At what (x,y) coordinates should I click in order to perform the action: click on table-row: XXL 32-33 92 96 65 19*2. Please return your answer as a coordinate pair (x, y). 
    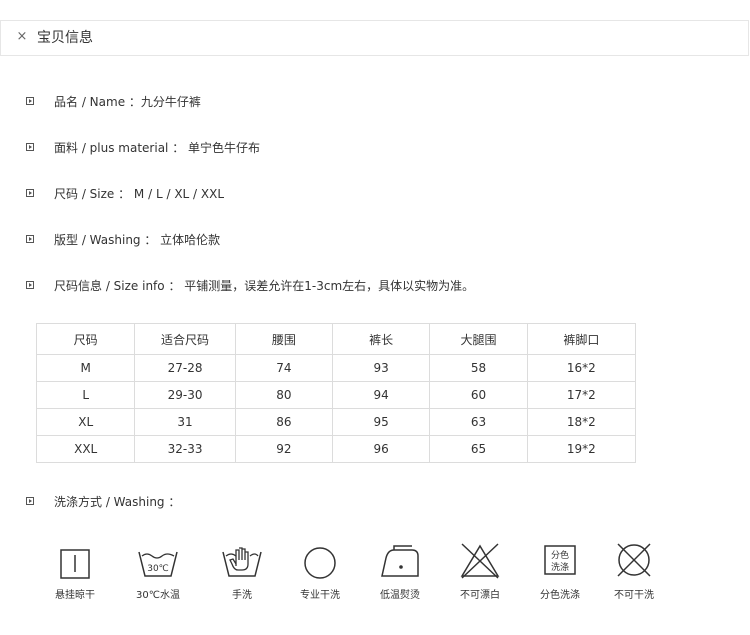
    Looking at the image, I should click on (336, 449).